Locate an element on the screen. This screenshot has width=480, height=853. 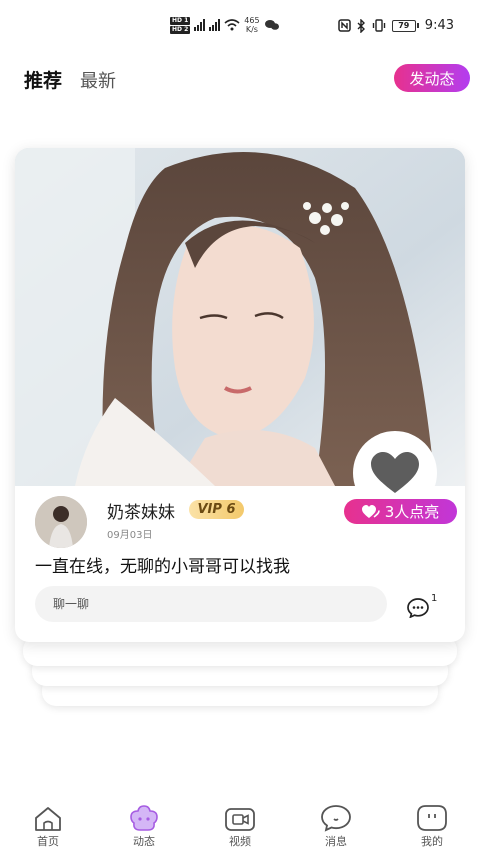
post-content: 一直在线，无聊的小哥哥可以找我 is located at coordinates (162, 567).